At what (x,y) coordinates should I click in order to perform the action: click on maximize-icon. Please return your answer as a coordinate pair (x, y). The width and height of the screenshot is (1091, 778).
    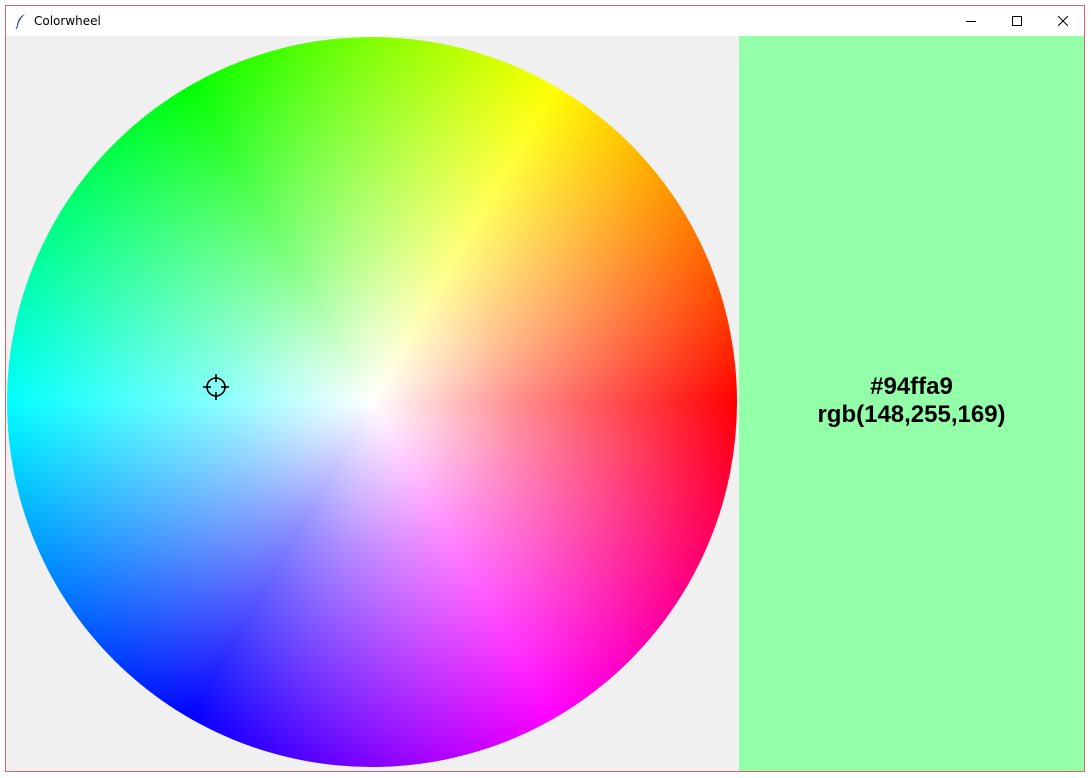
    Looking at the image, I should click on (1017, 21).